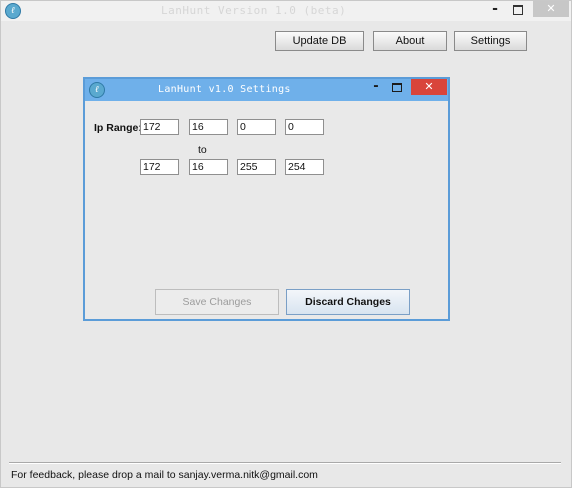  I want to click on settings-button: Settings, so click(490, 41).